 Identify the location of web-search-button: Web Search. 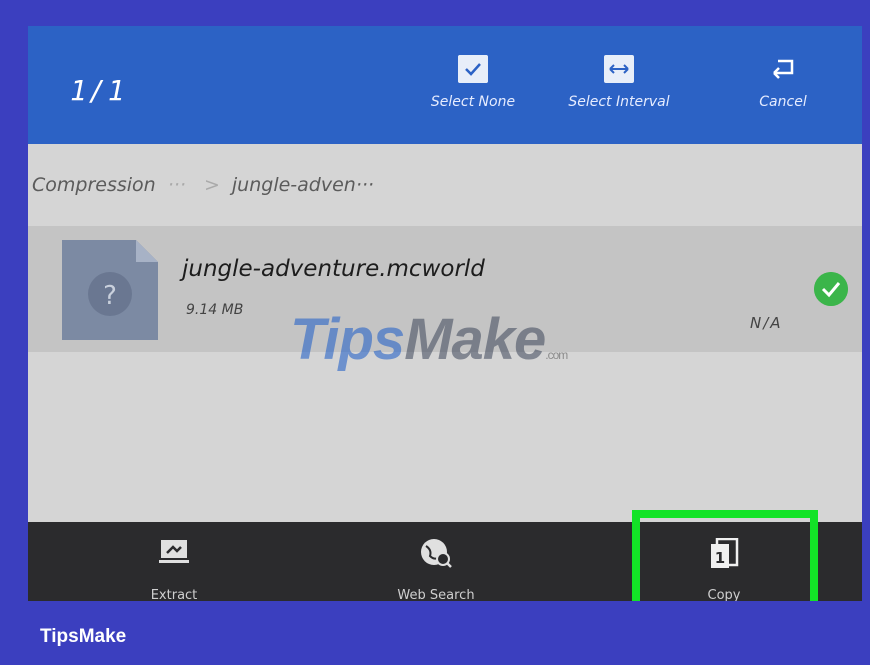
(436, 561).